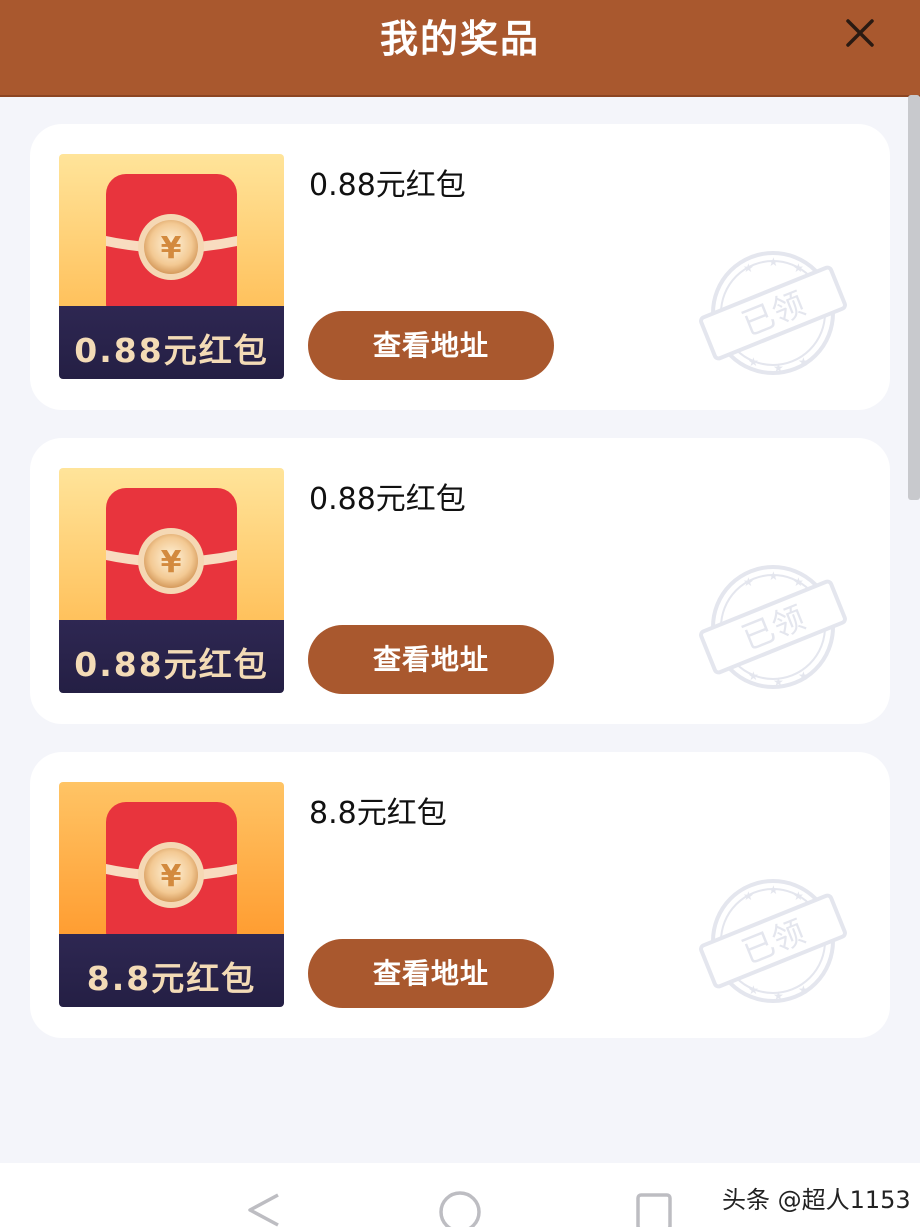  I want to click on close-button, so click(860, 34).